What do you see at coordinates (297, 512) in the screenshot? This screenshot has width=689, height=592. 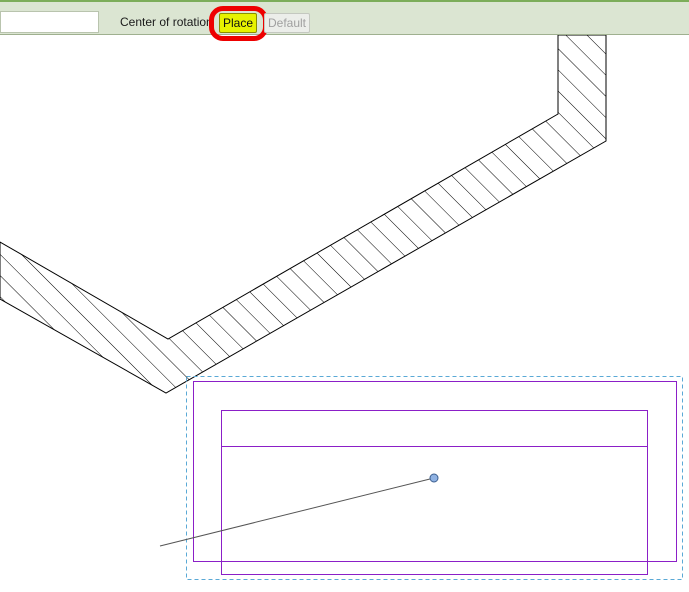 I see `rotation-guide-line` at bounding box center [297, 512].